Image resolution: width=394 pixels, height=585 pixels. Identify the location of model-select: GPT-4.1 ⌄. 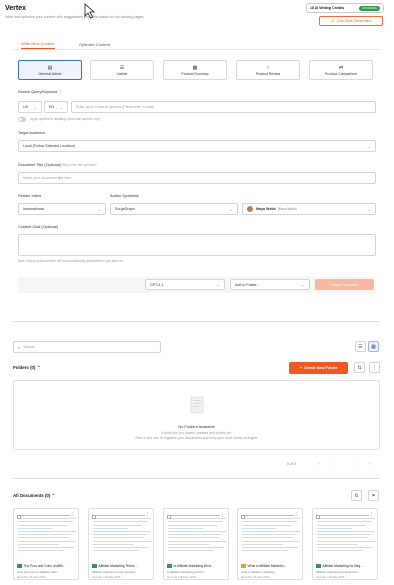
(185, 284).